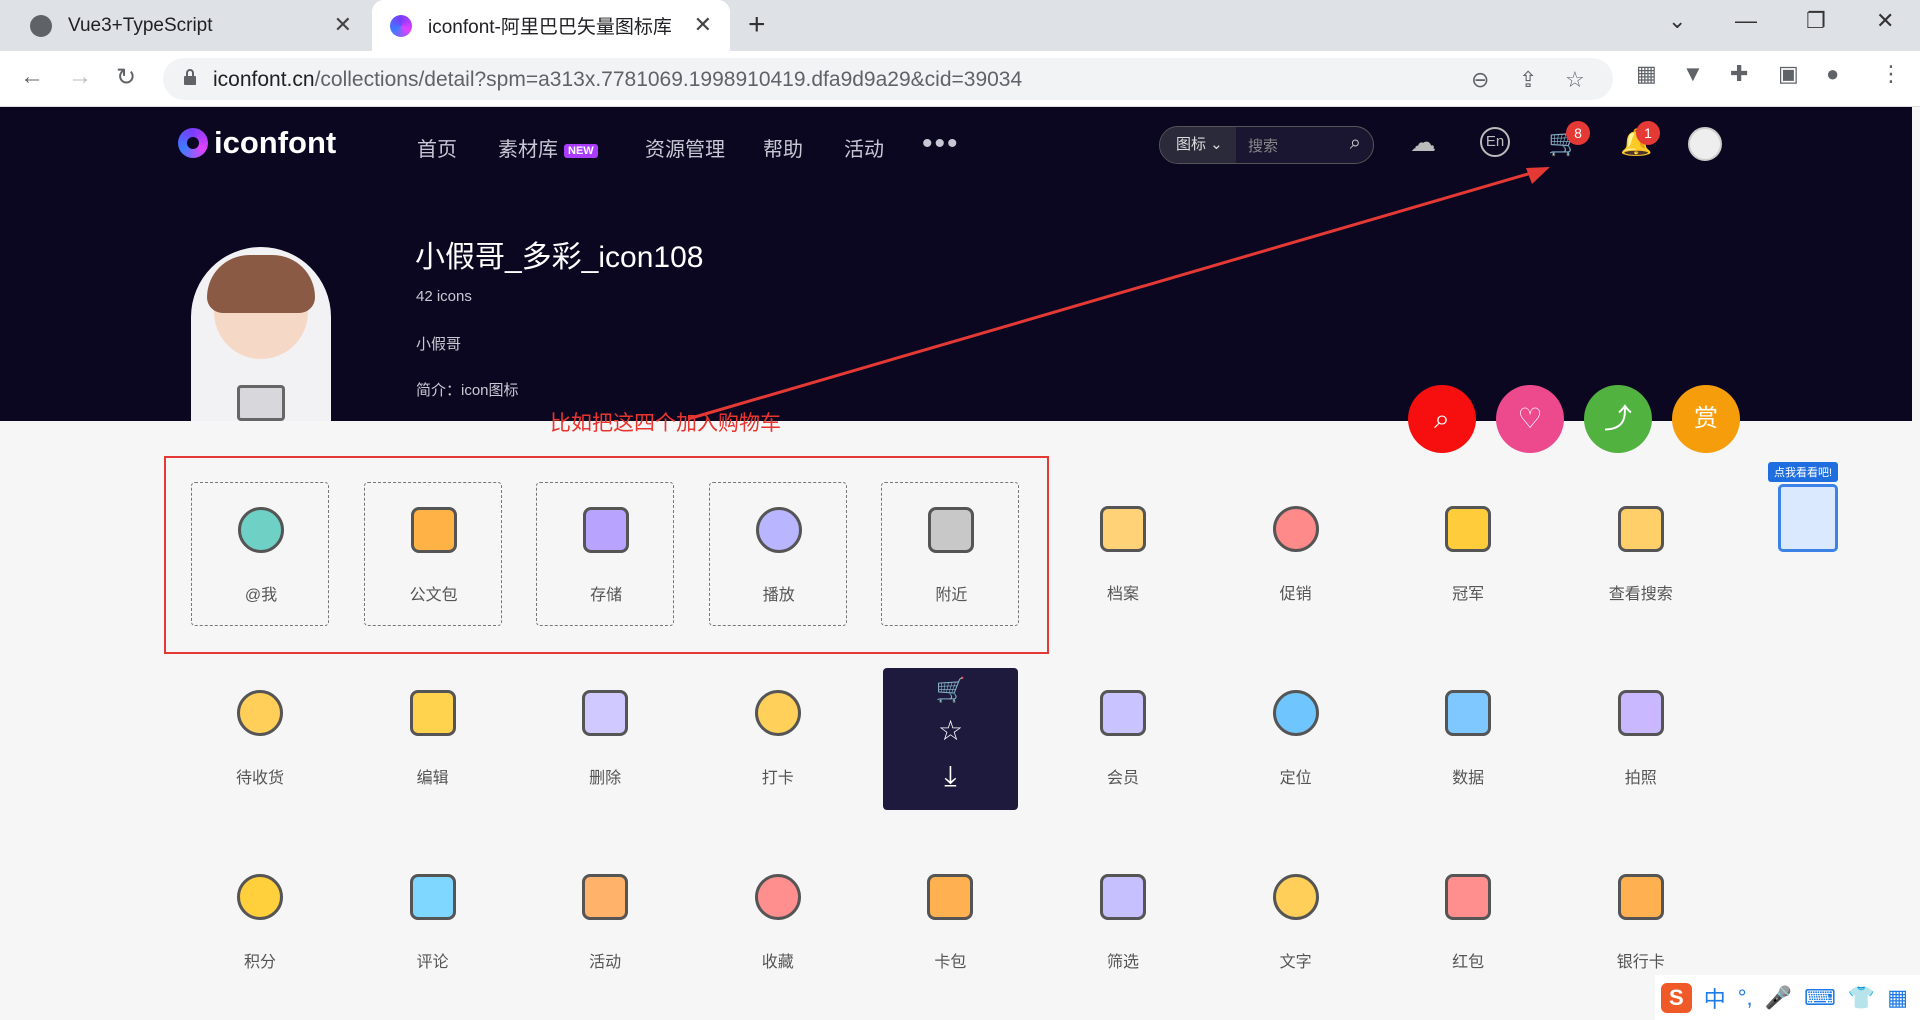  I want to click on extensions-puzzle-icon: ✚, so click(1739, 74).